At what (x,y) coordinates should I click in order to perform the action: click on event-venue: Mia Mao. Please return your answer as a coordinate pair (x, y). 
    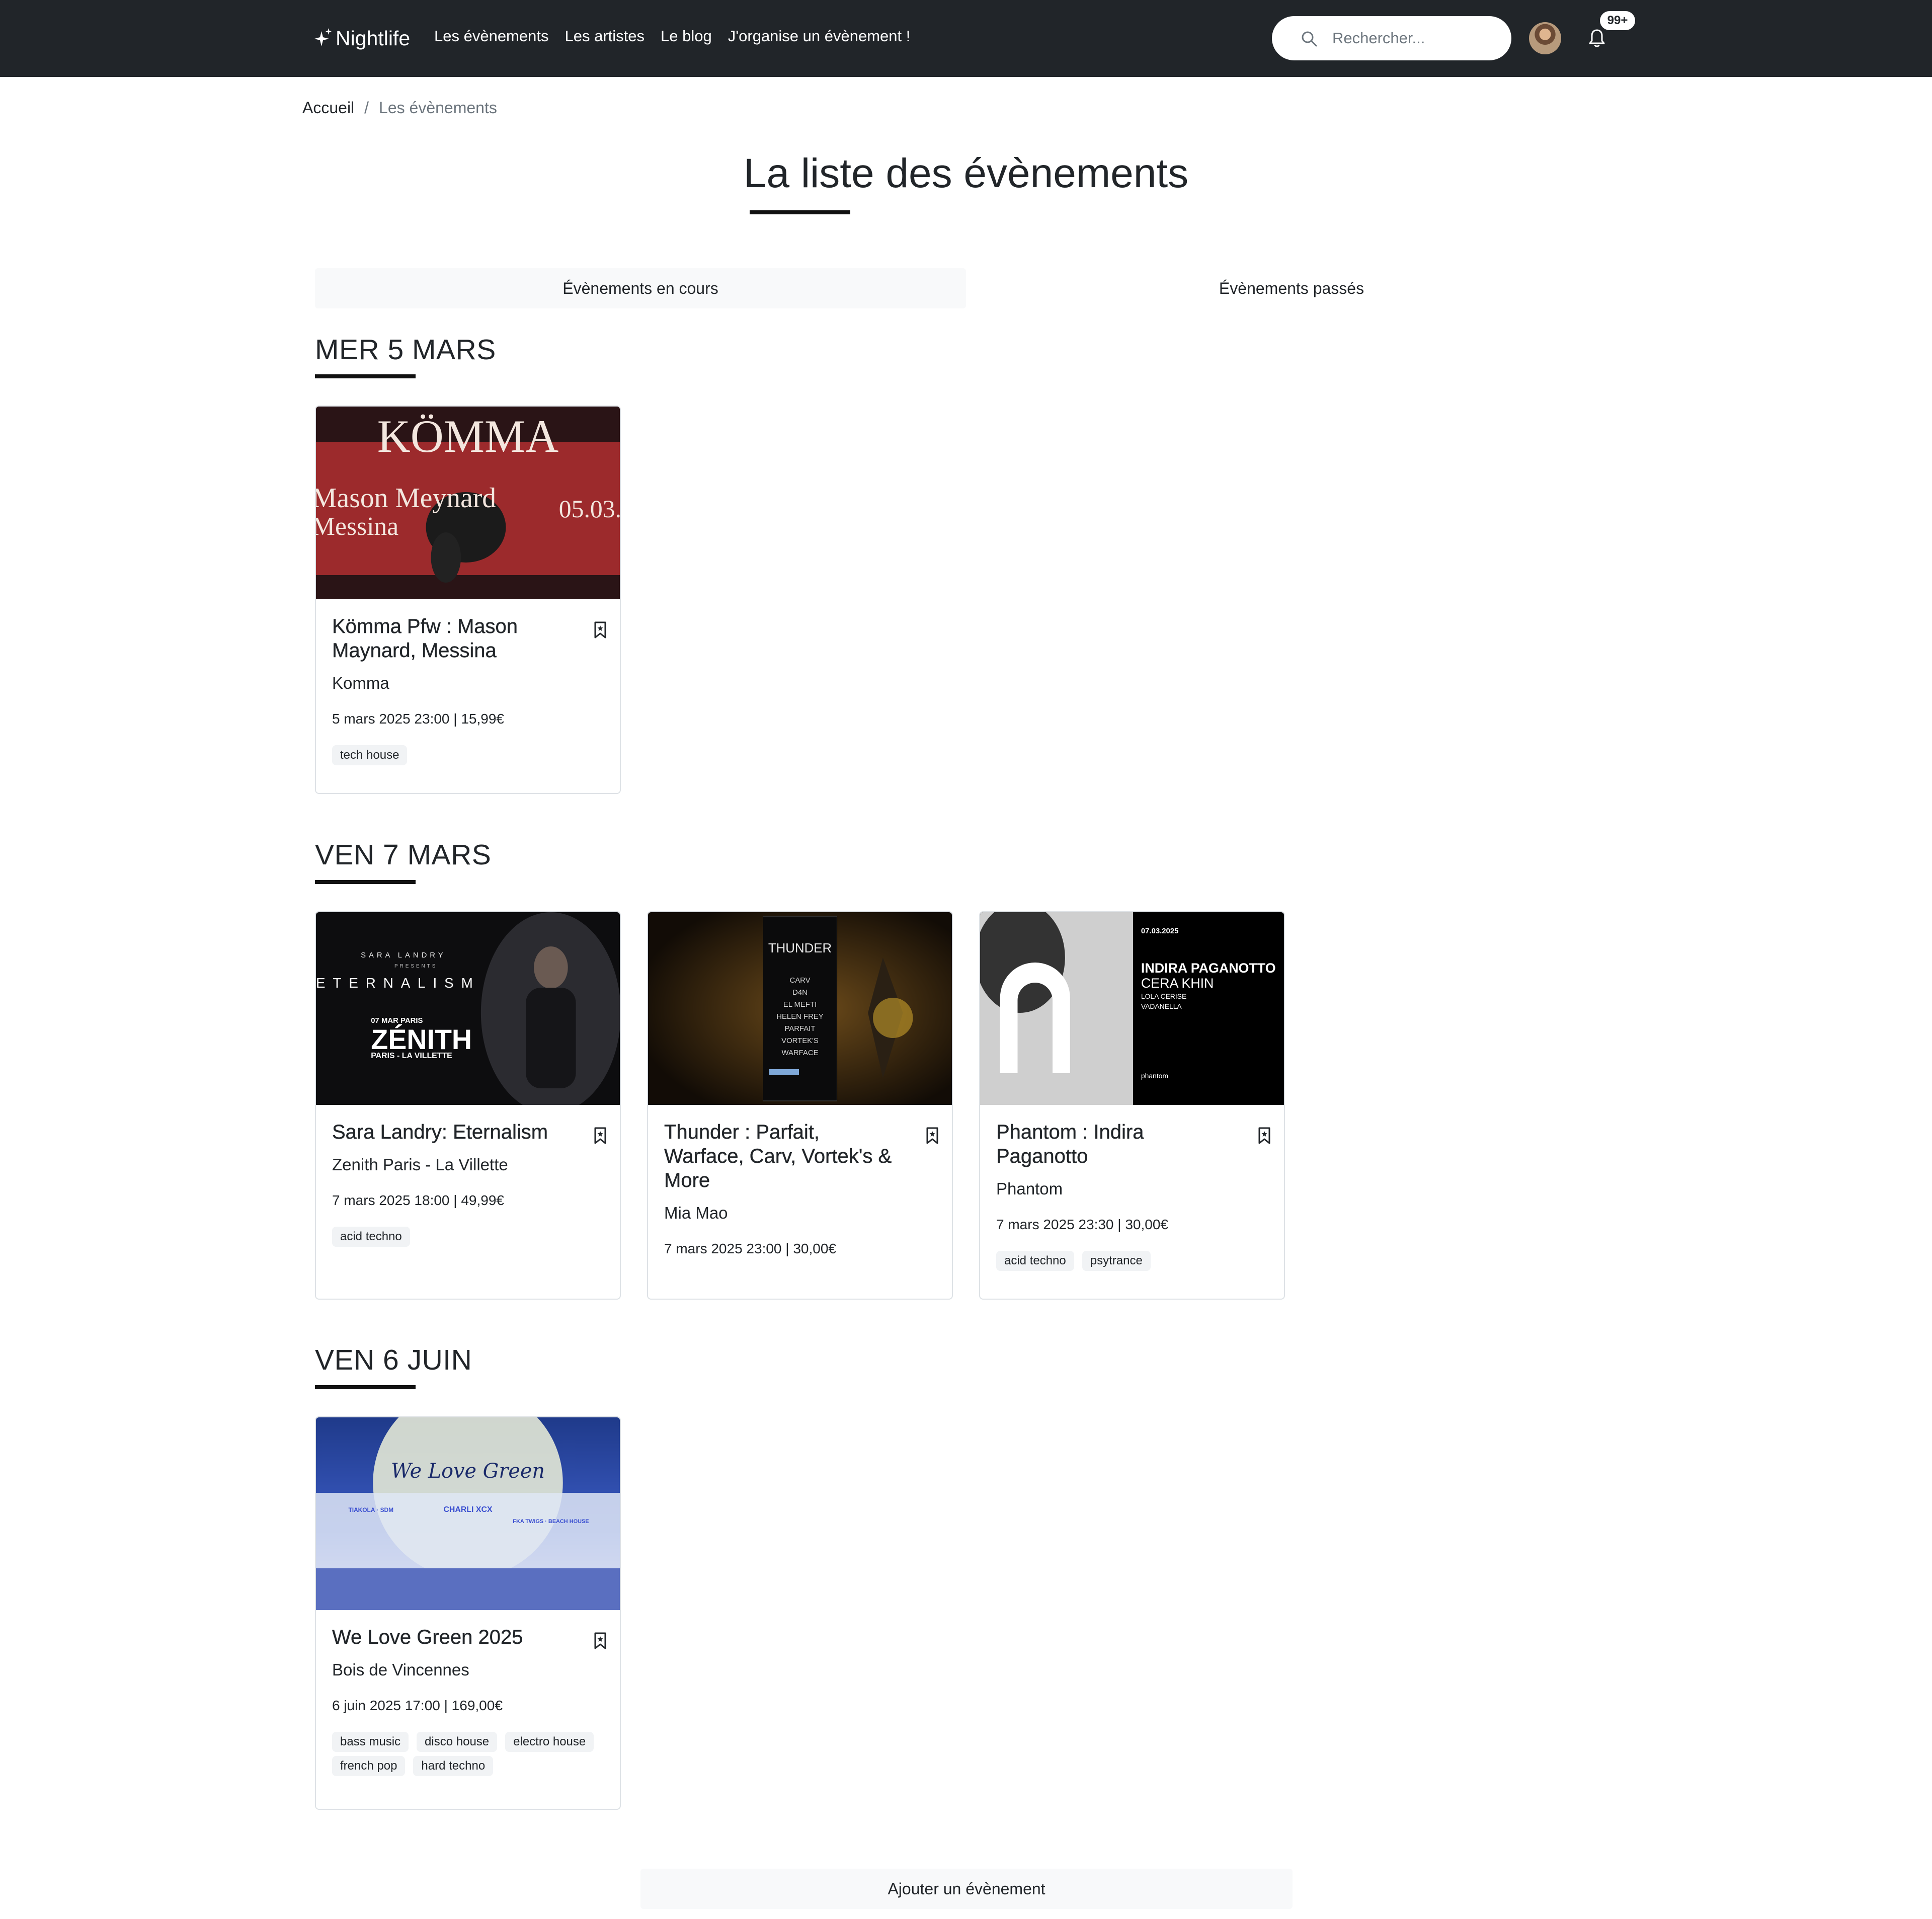
    Looking at the image, I should click on (696, 1213).